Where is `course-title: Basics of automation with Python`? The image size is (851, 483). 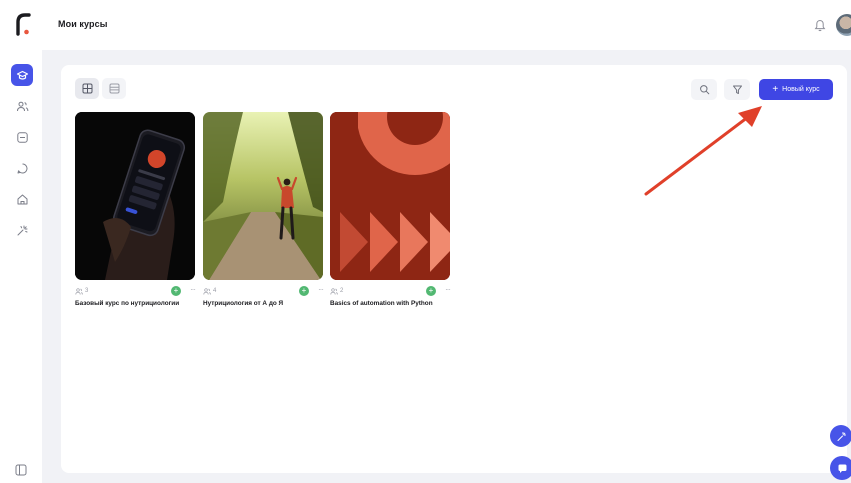 course-title: Basics of automation with Python is located at coordinates (390, 304).